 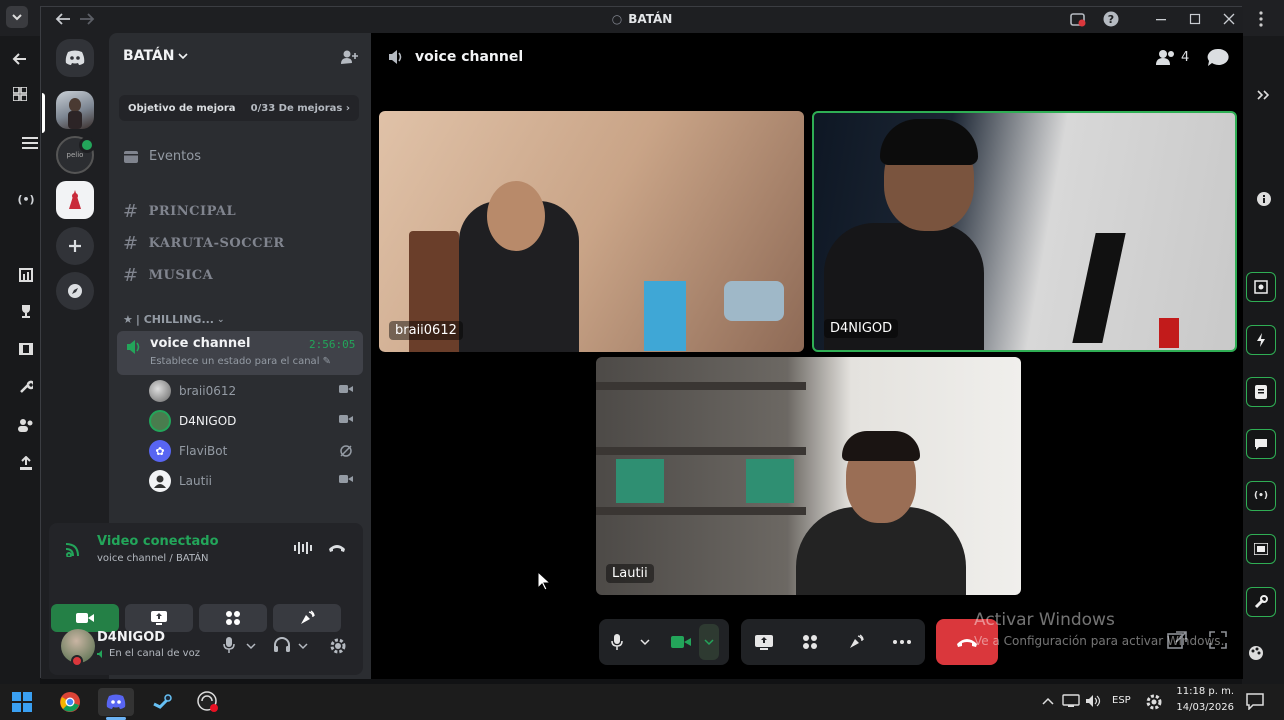 What do you see at coordinates (617, 642) in the screenshot?
I see `mic-button` at bounding box center [617, 642].